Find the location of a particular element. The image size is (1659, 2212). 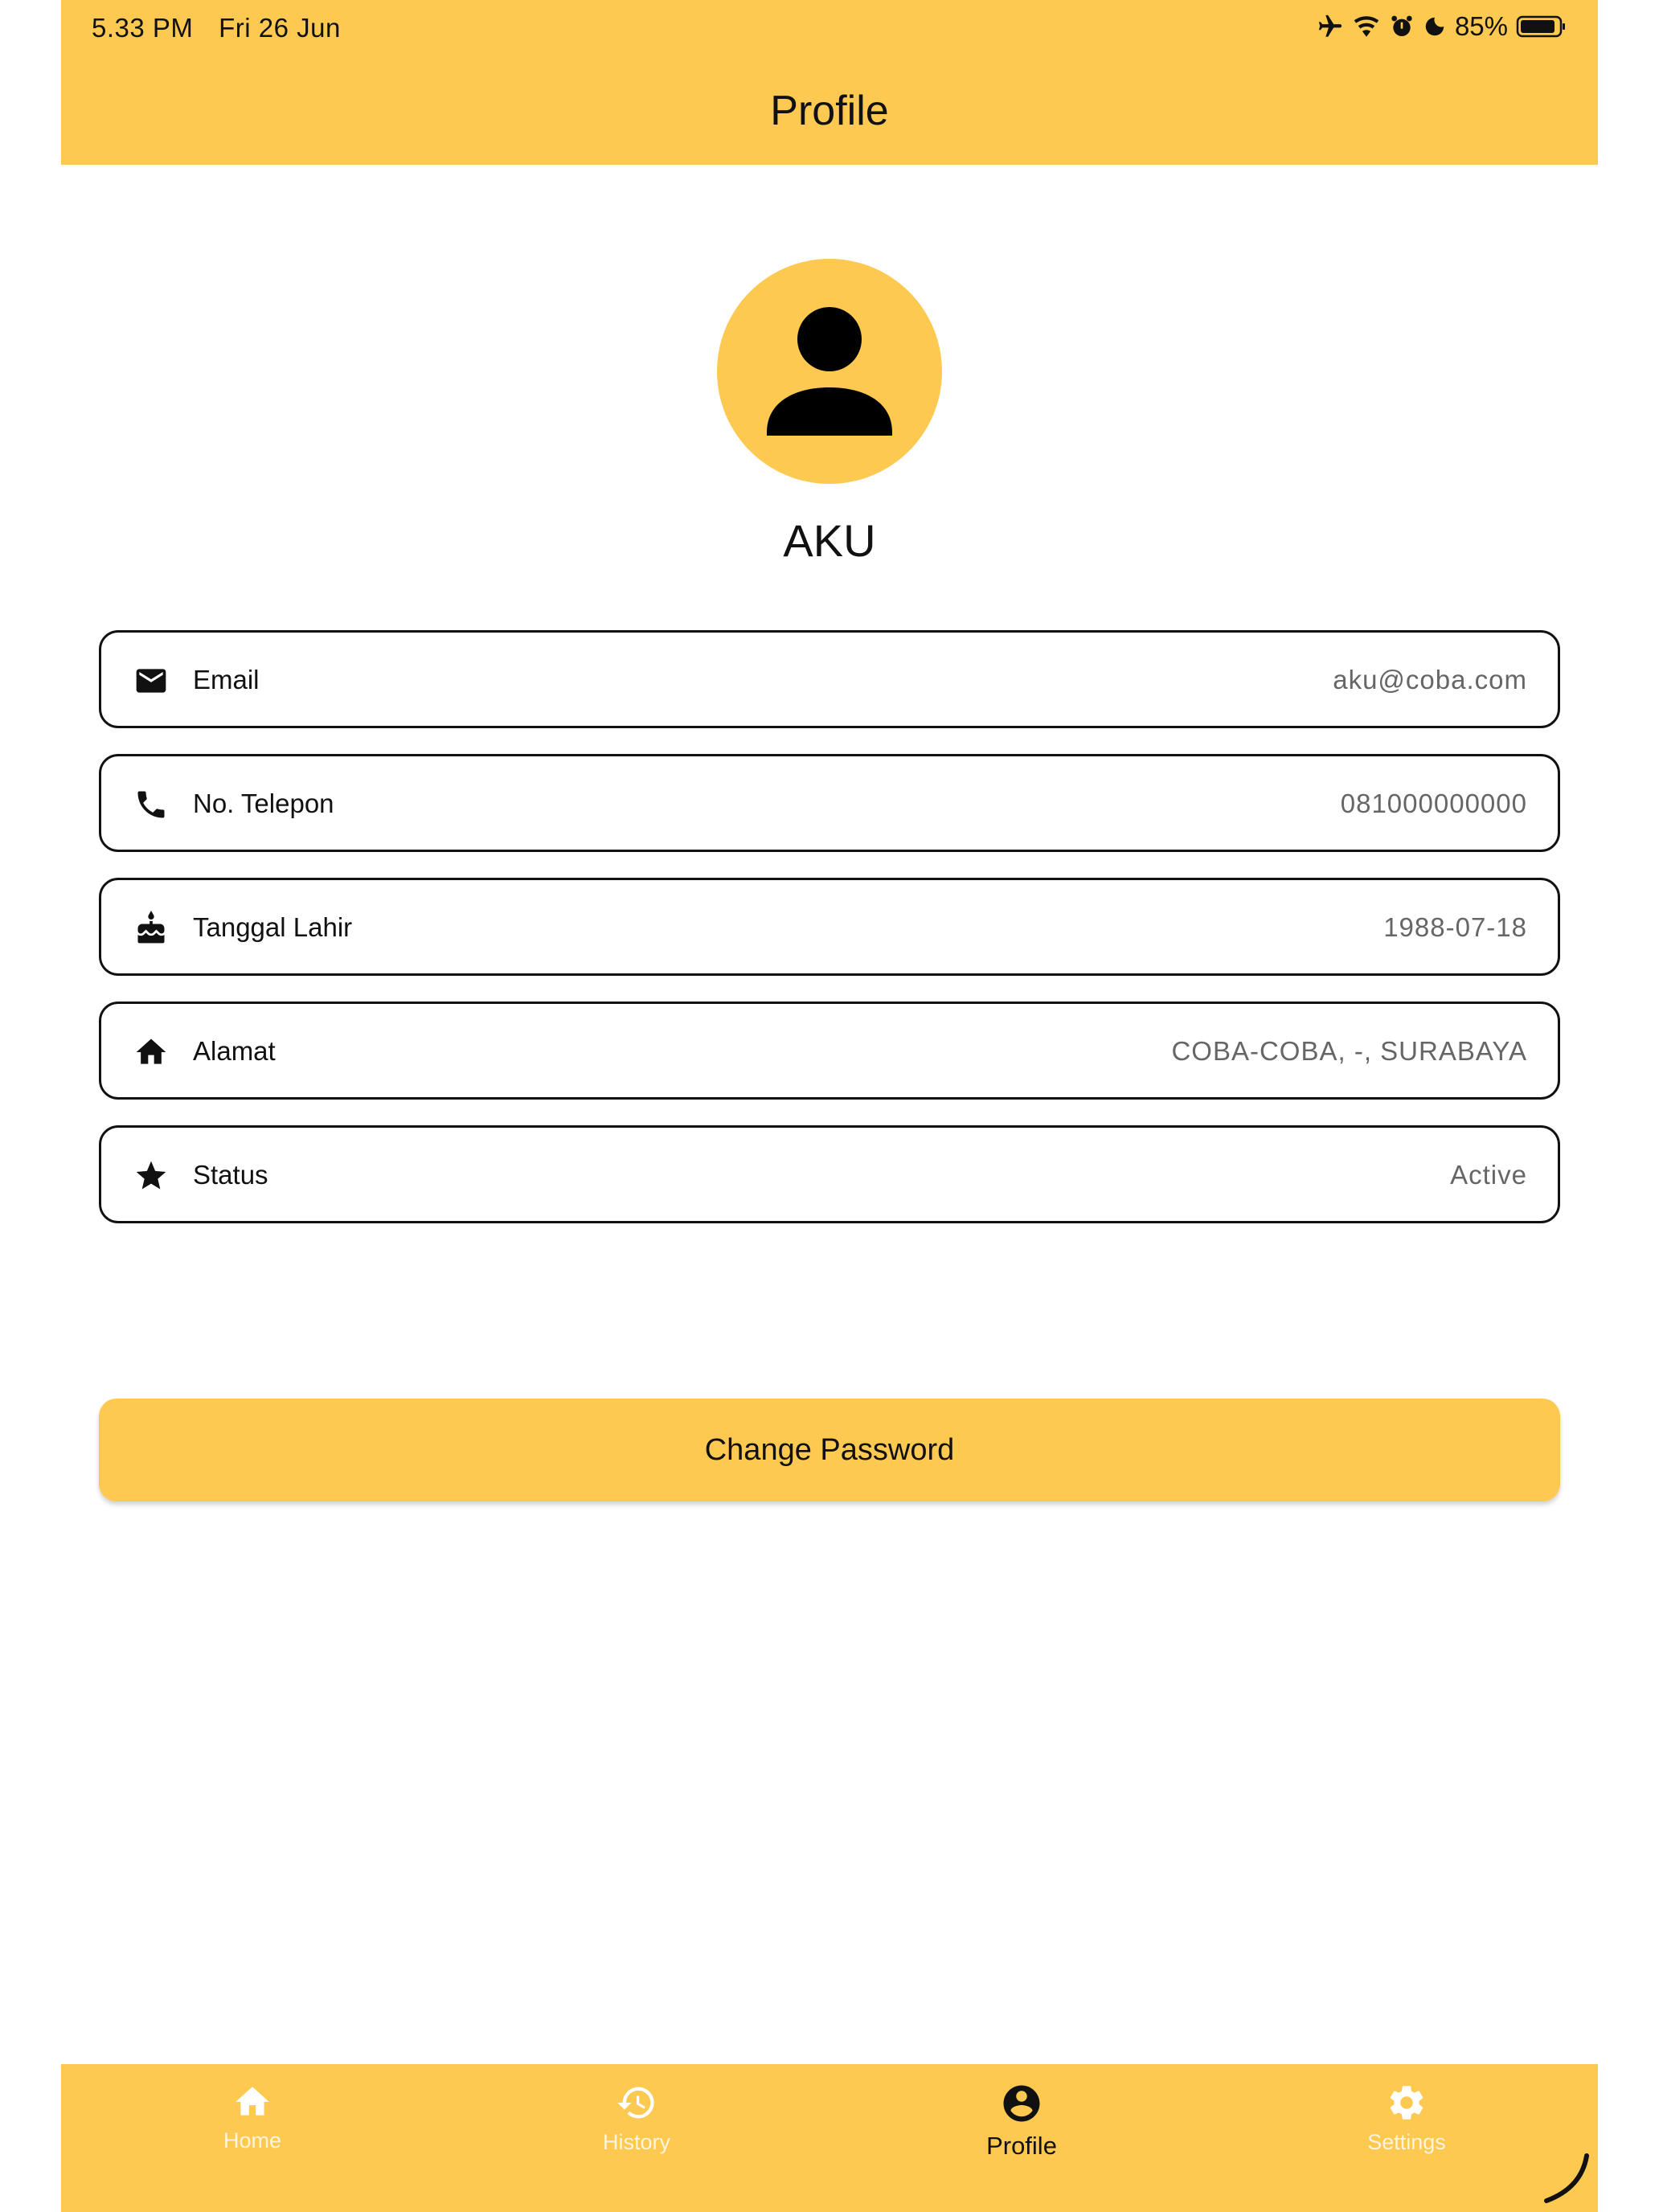

wifi-icon is located at coordinates (1366, 26).